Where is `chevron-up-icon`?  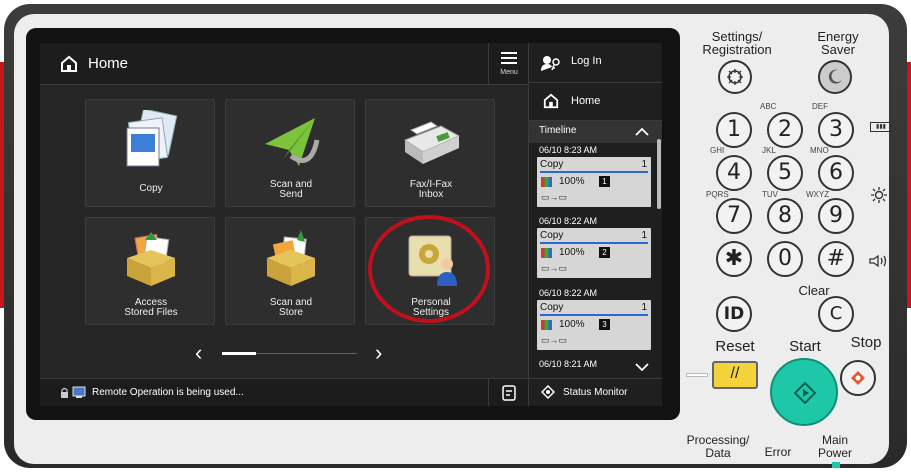 chevron-up-icon is located at coordinates (642, 131).